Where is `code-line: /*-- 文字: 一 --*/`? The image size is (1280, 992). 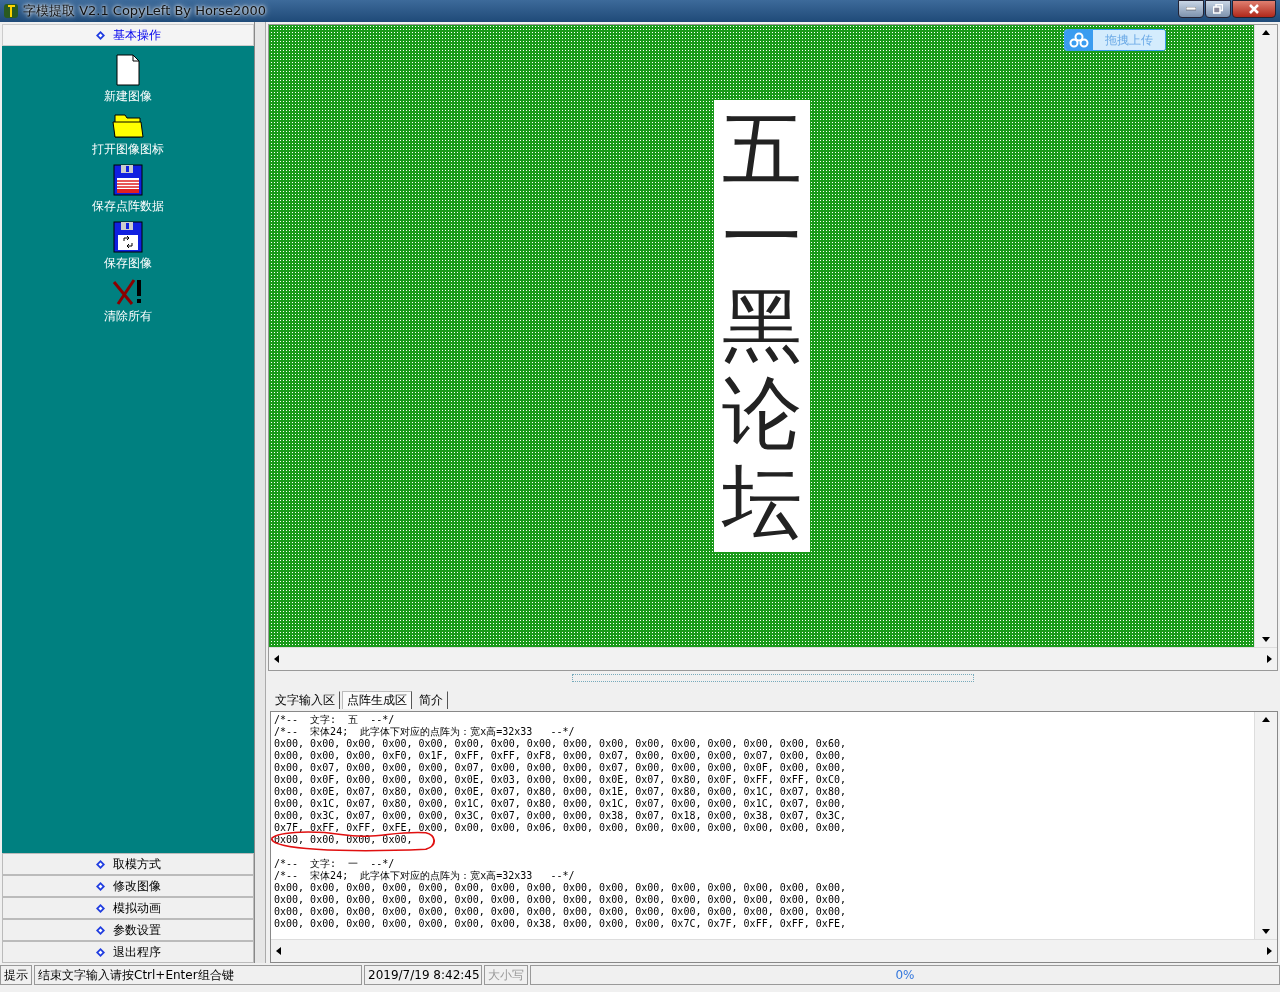 code-line: /*-- 文字: 一 --*/ is located at coordinates (334, 864).